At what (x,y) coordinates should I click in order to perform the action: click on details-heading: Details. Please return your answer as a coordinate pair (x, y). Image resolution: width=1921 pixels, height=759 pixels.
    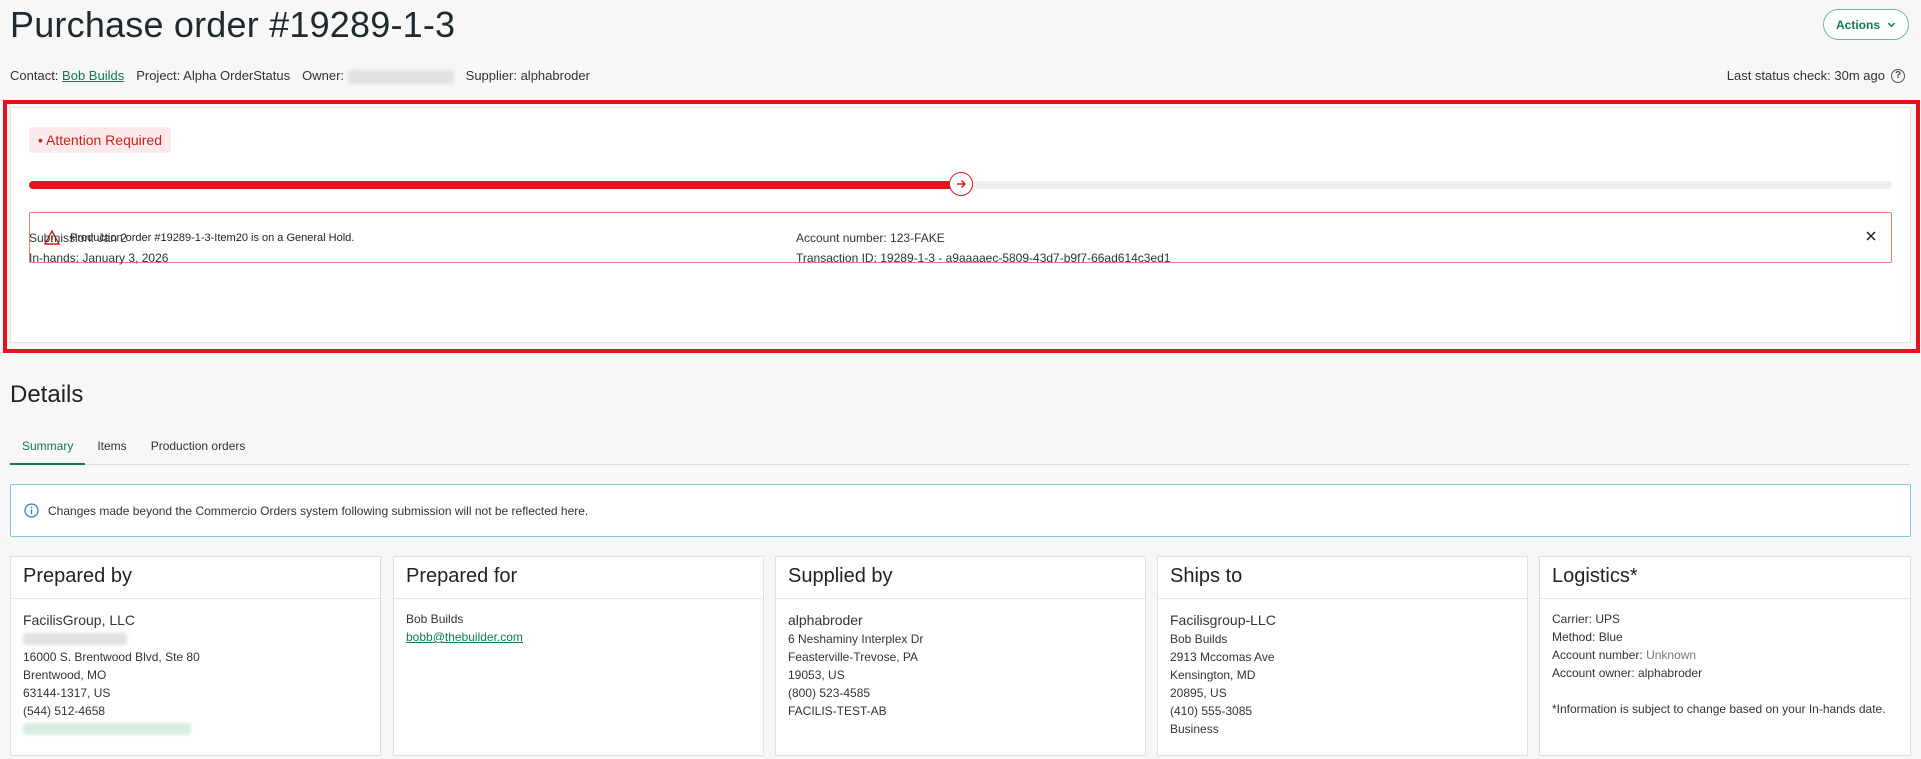
    Looking at the image, I should click on (47, 394).